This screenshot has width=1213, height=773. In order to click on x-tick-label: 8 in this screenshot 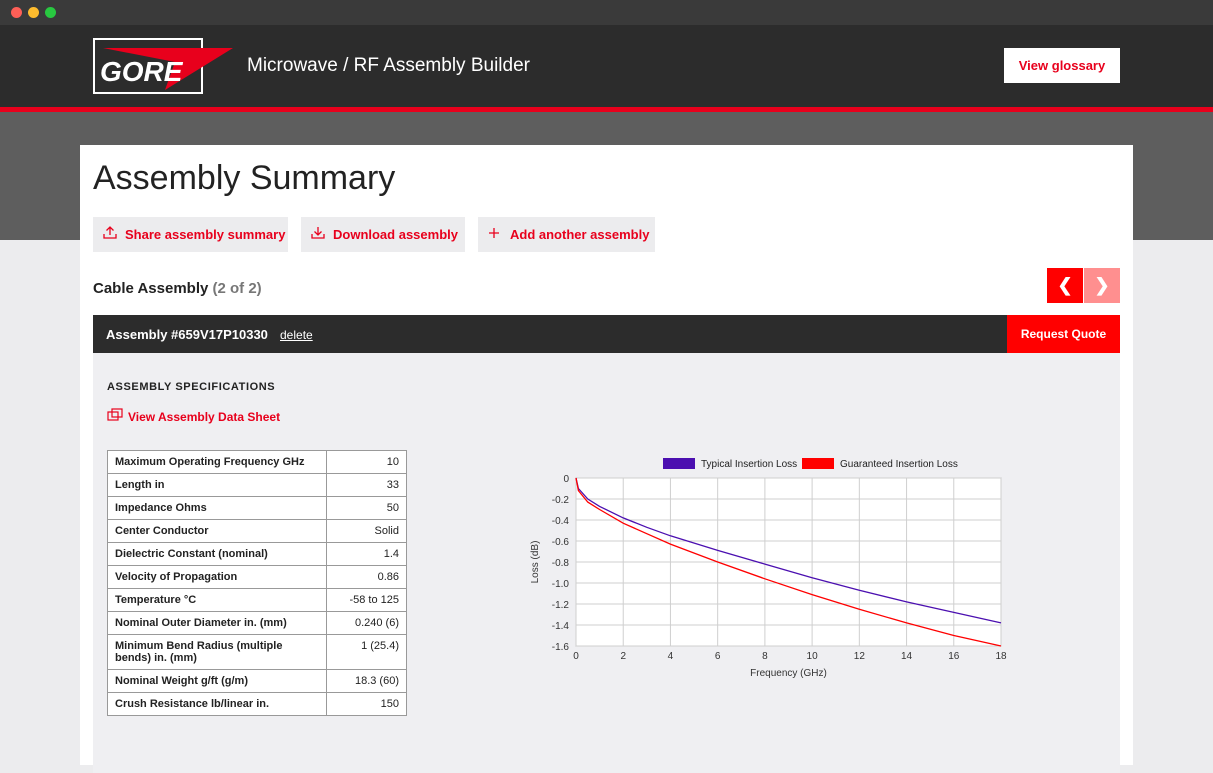, I will do `click(765, 656)`.